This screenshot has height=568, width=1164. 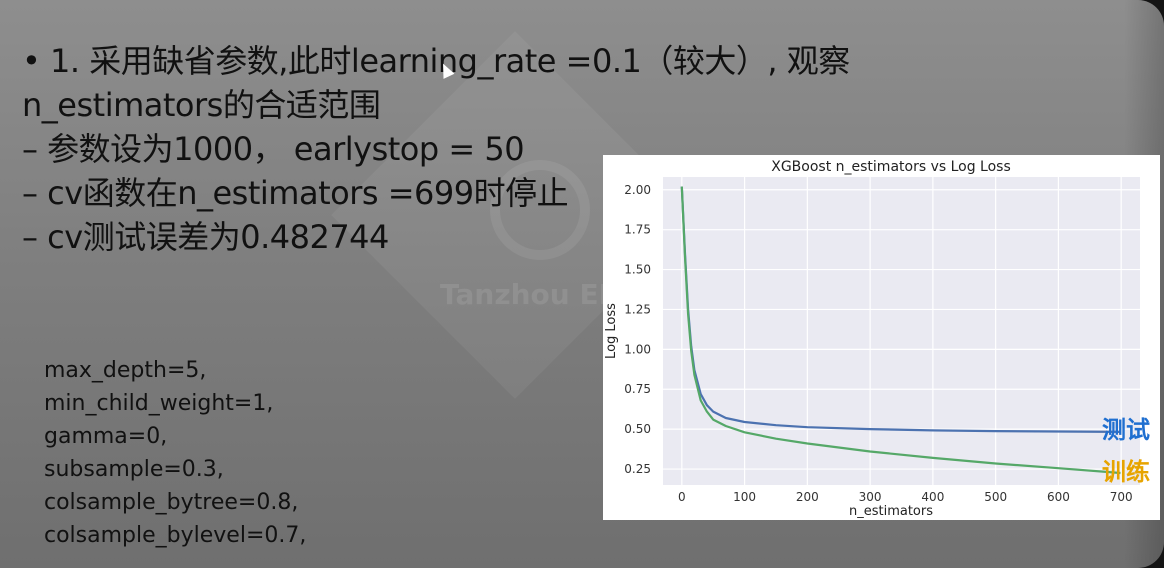 What do you see at coordinates (637, 190) in the screenshot?
I see `y-tick-label: 2.00` at bounding box center [637, 190].